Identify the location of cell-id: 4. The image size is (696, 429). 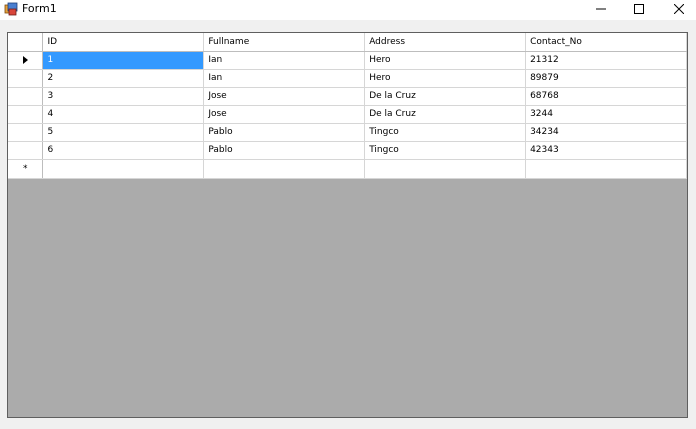
(123, 114).